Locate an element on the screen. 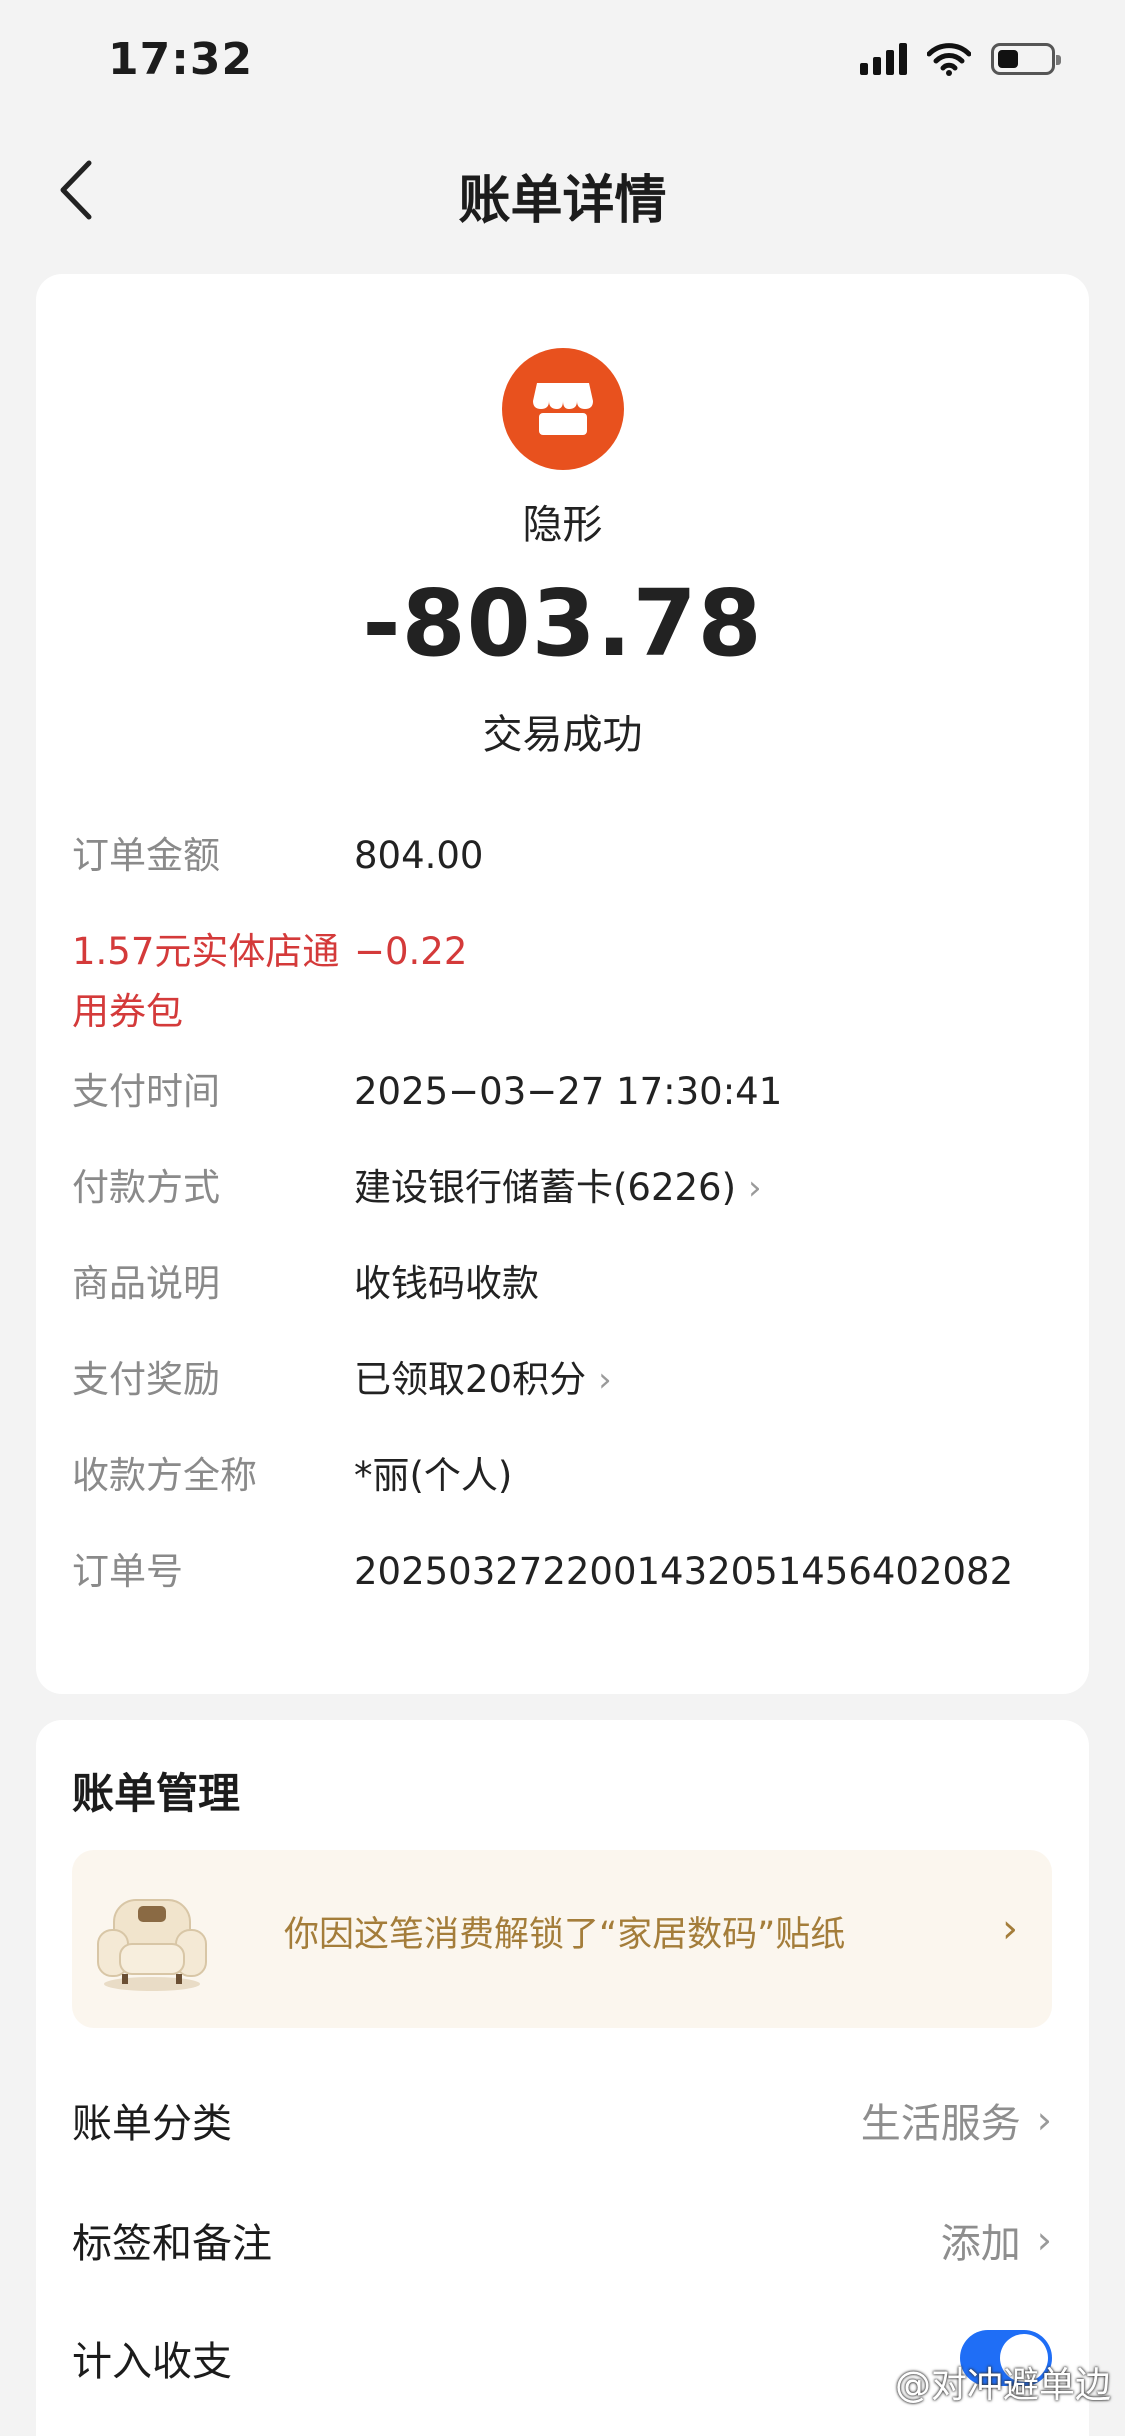 Image resolution: width=1125 pixels, height=2436 pixels. transaction-status: 交易成功 is located at coordinates (562, 735).